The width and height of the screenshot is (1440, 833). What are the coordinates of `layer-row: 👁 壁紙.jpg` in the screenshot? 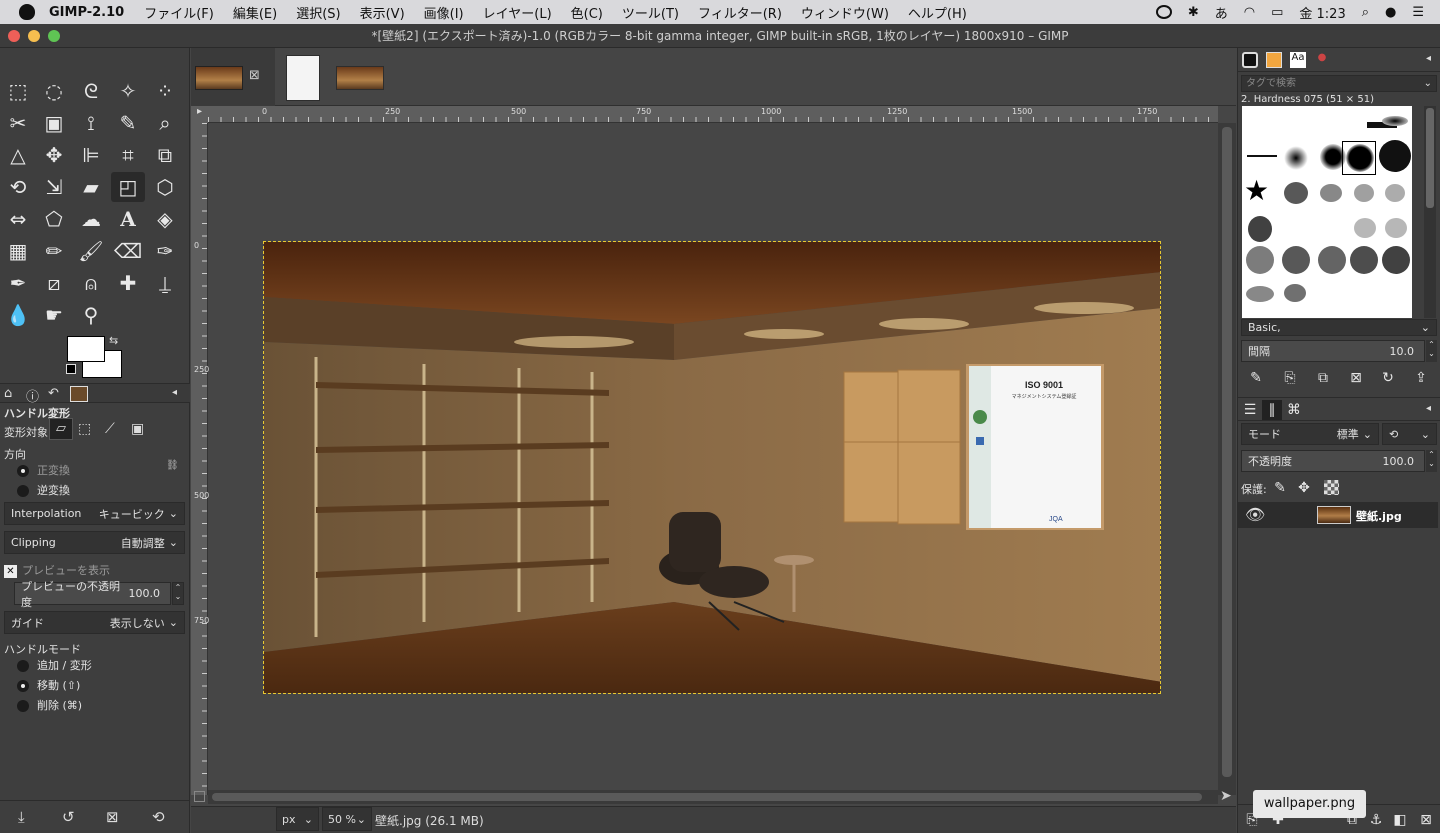 It's located at (1338, 515).